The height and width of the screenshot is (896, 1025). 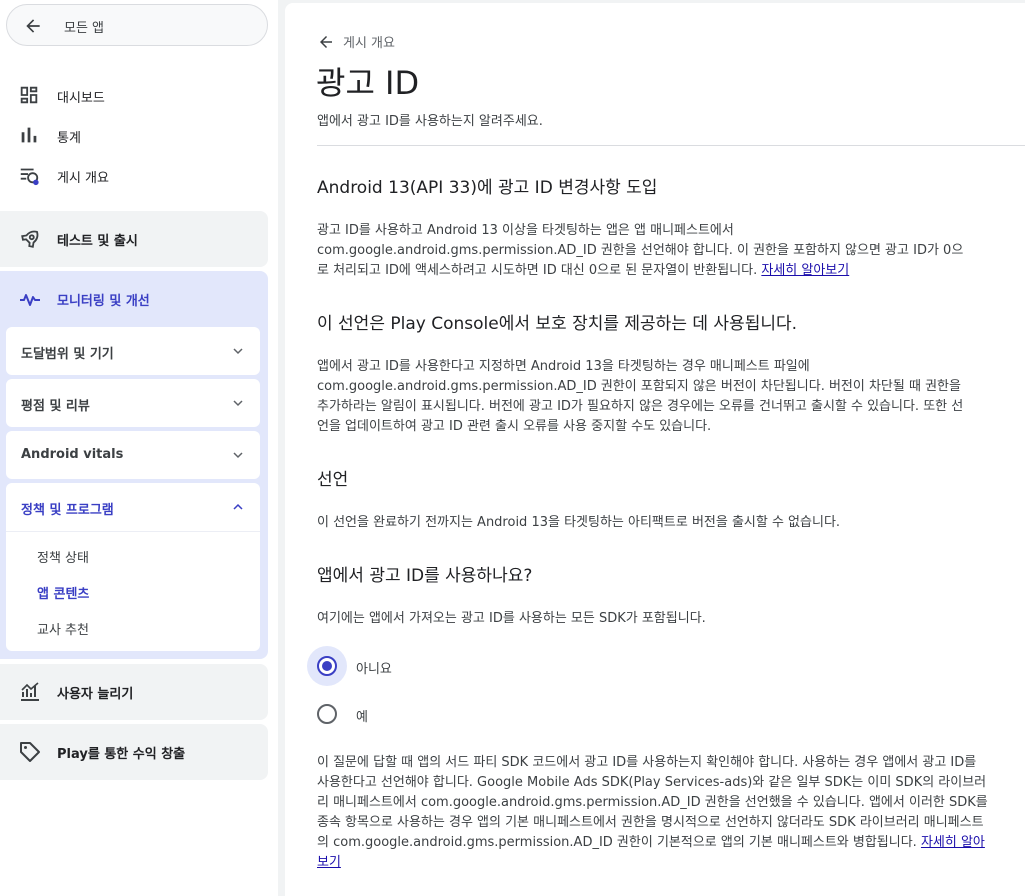 What do you see at coordinates (133, 455) in the screenshot?
I see `sidebar-subitem-android-vitals: Android vitals` at bounding box center [133, 455].